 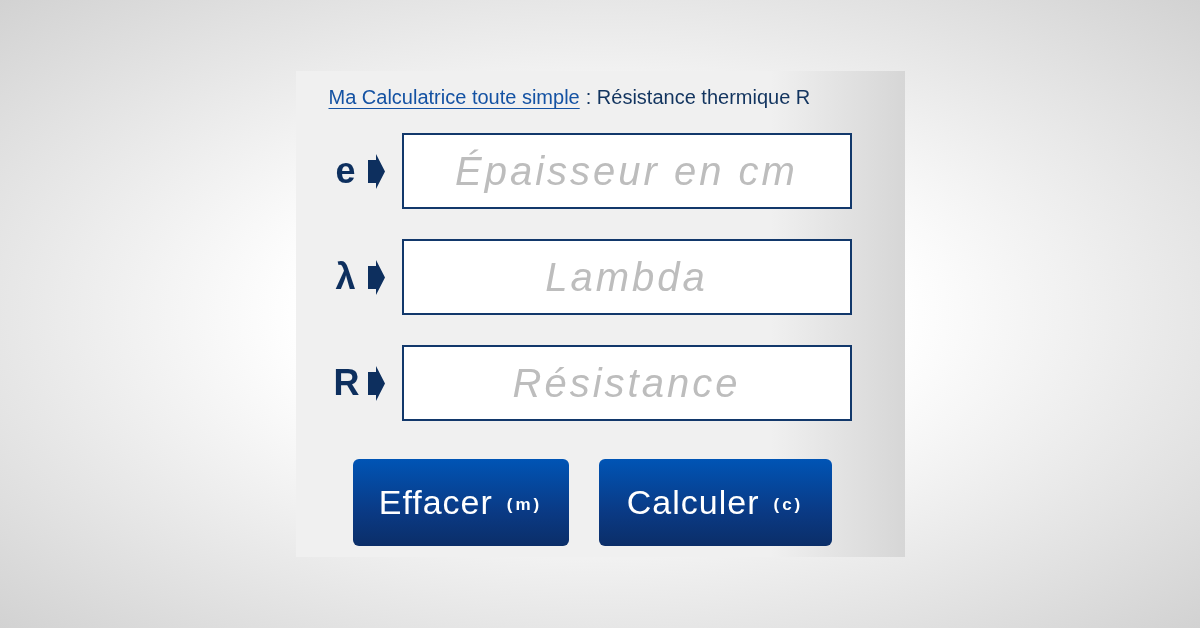 What do you see at coordinates (626, 277) in the screenshot?
I see `input-field: Lambda` at bounding box center [626, 277].